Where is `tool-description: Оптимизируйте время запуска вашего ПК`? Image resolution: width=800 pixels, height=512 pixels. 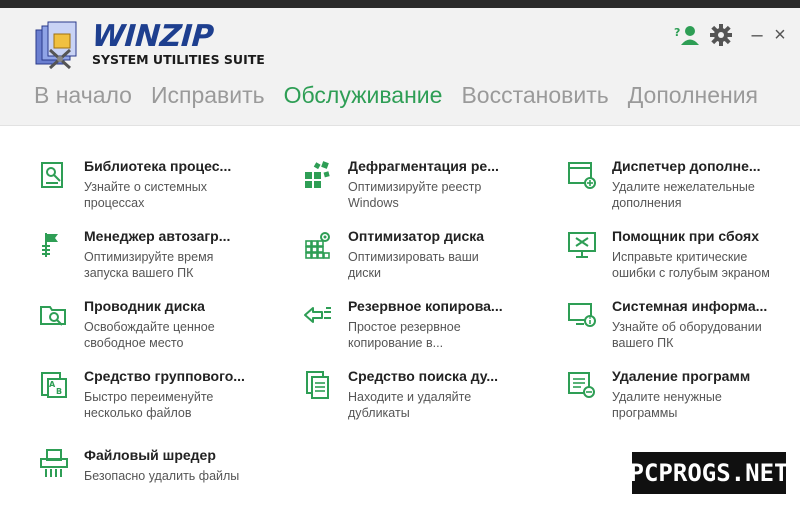 tool-description: Оптимизируйте время запуска вашего ПК is located at coordinates (149, 265).